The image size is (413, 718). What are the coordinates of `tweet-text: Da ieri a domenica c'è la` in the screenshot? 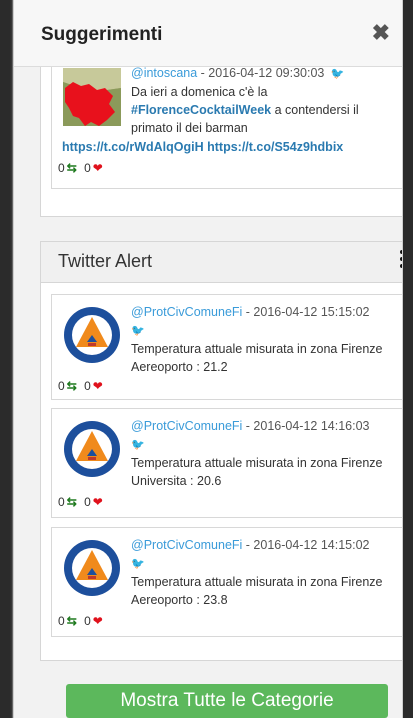 It's located at (199, 92).